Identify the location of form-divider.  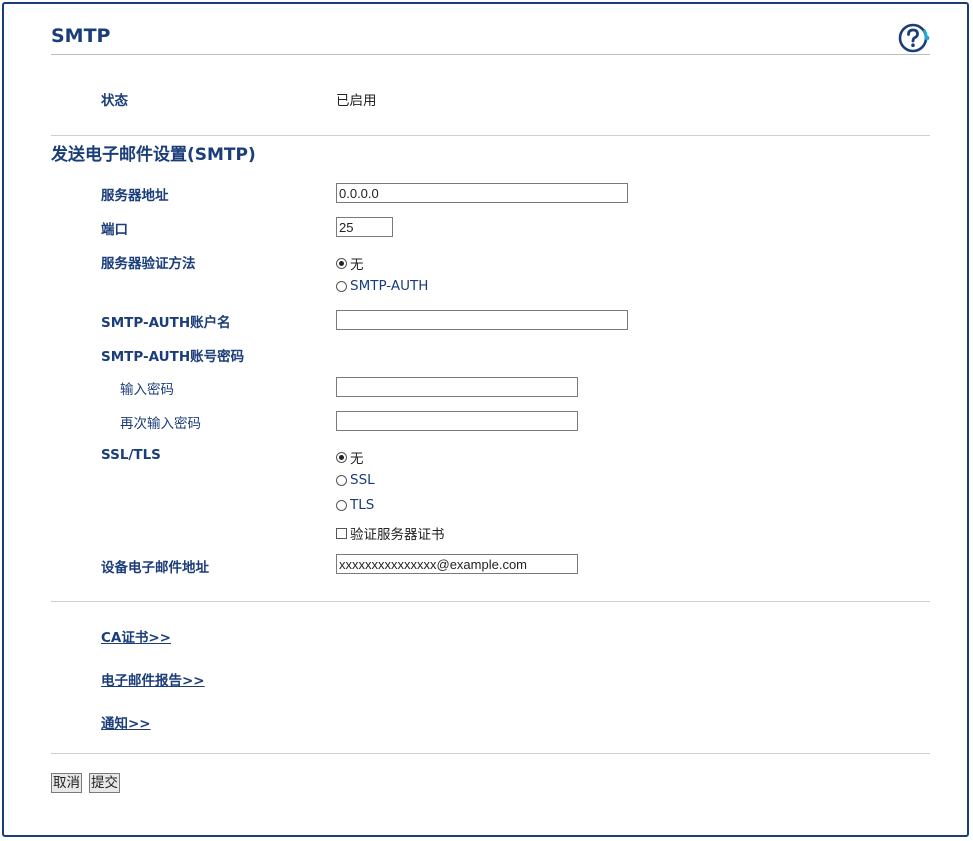
(490, 601).